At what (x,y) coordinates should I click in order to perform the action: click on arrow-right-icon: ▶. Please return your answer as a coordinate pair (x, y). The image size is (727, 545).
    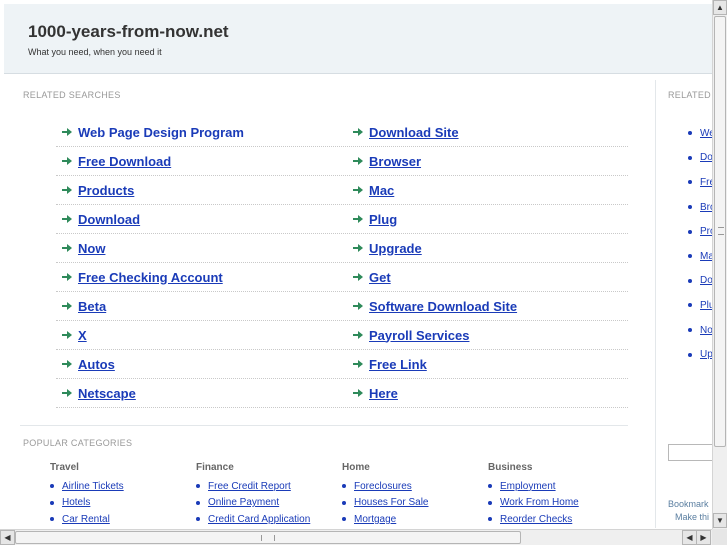
    Looking at the image, I should click on (703, 537).